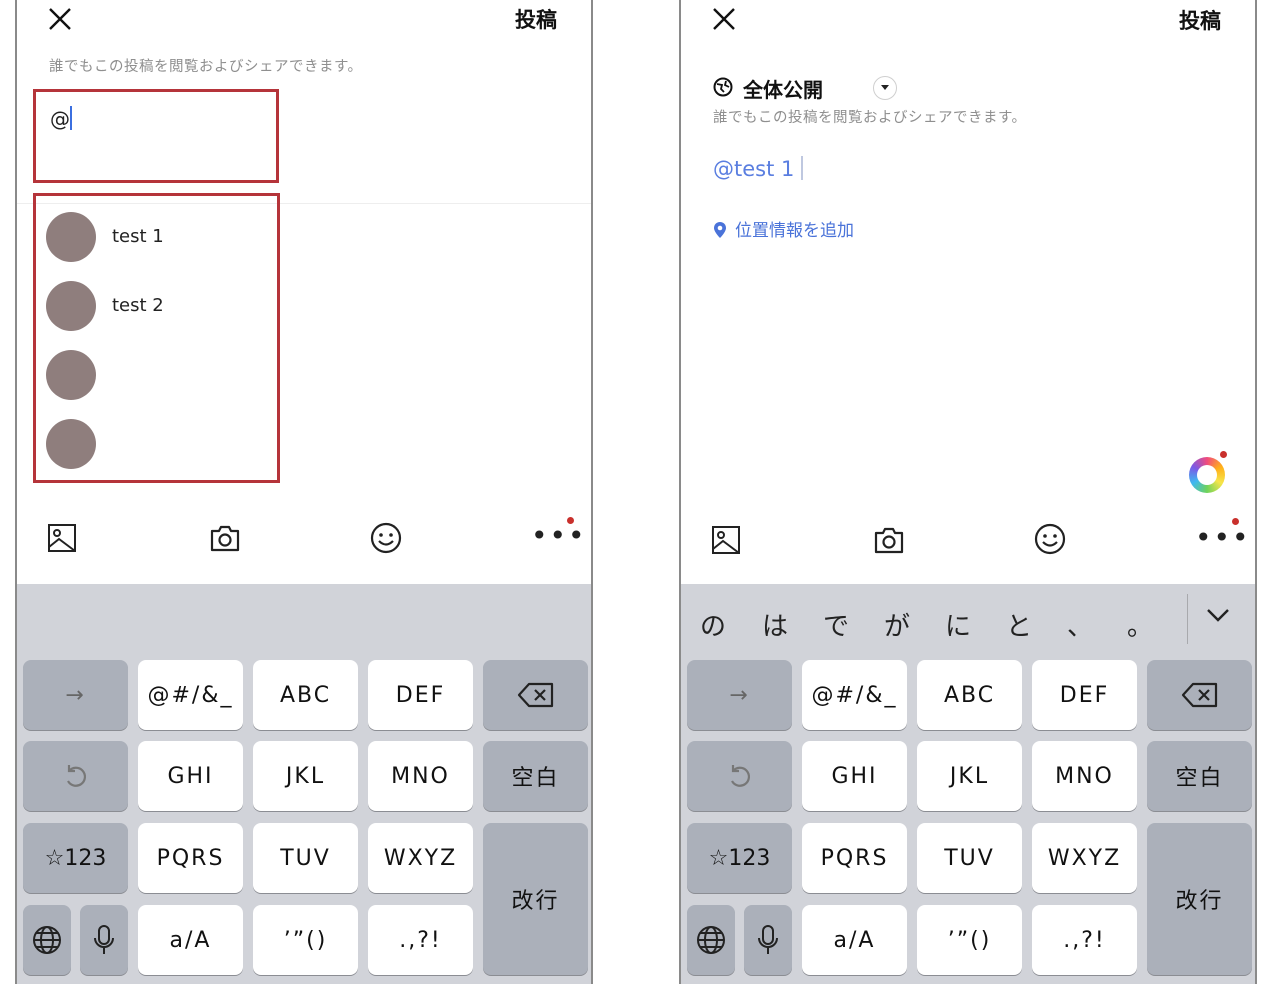 The width and height of the screenshot is (1267, 984). Describe the element at coordinates (754, 169) in the screenshot. I see `compose-input-text: @test 1` at that location.